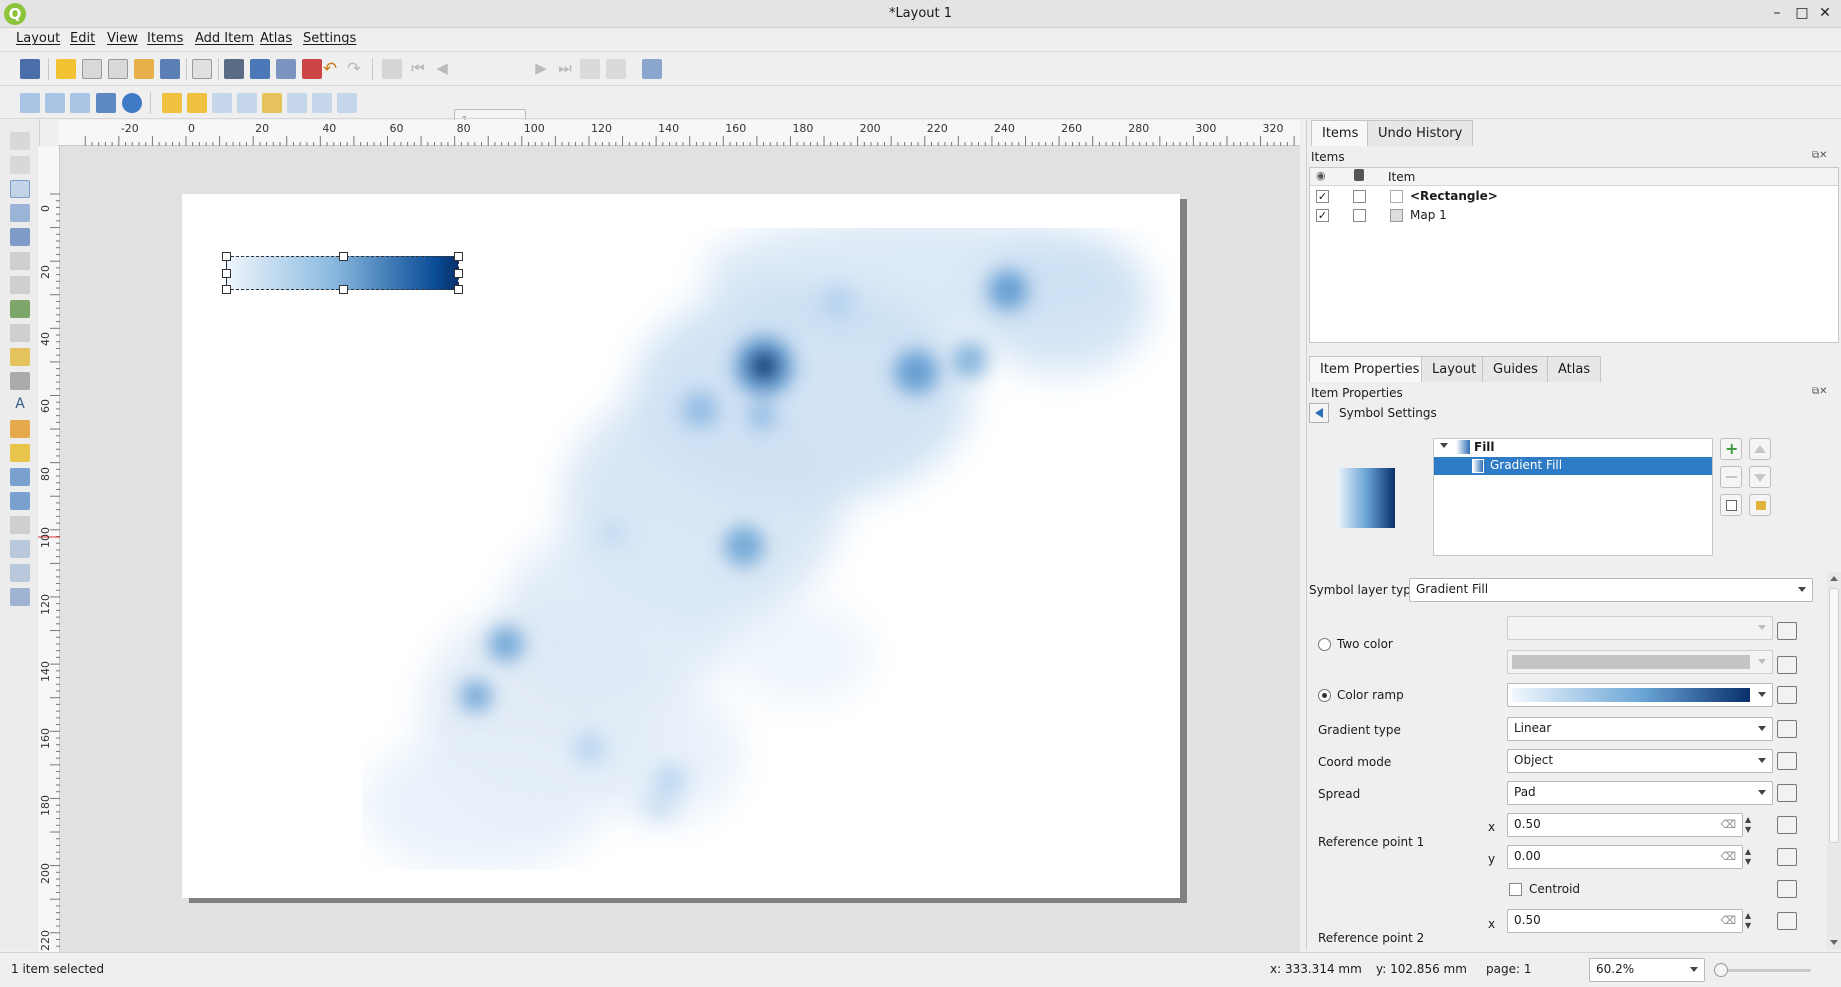  Describe the element at coordinates (1802, 13) in the screenshot. I see `maximize-button: □` at that location.